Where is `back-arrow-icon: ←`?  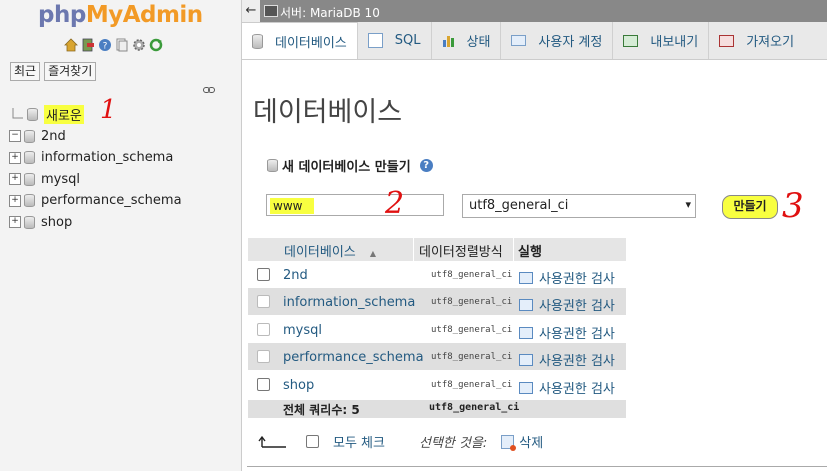
back-arrow-icon: ← is located at coordinates (251, 11).